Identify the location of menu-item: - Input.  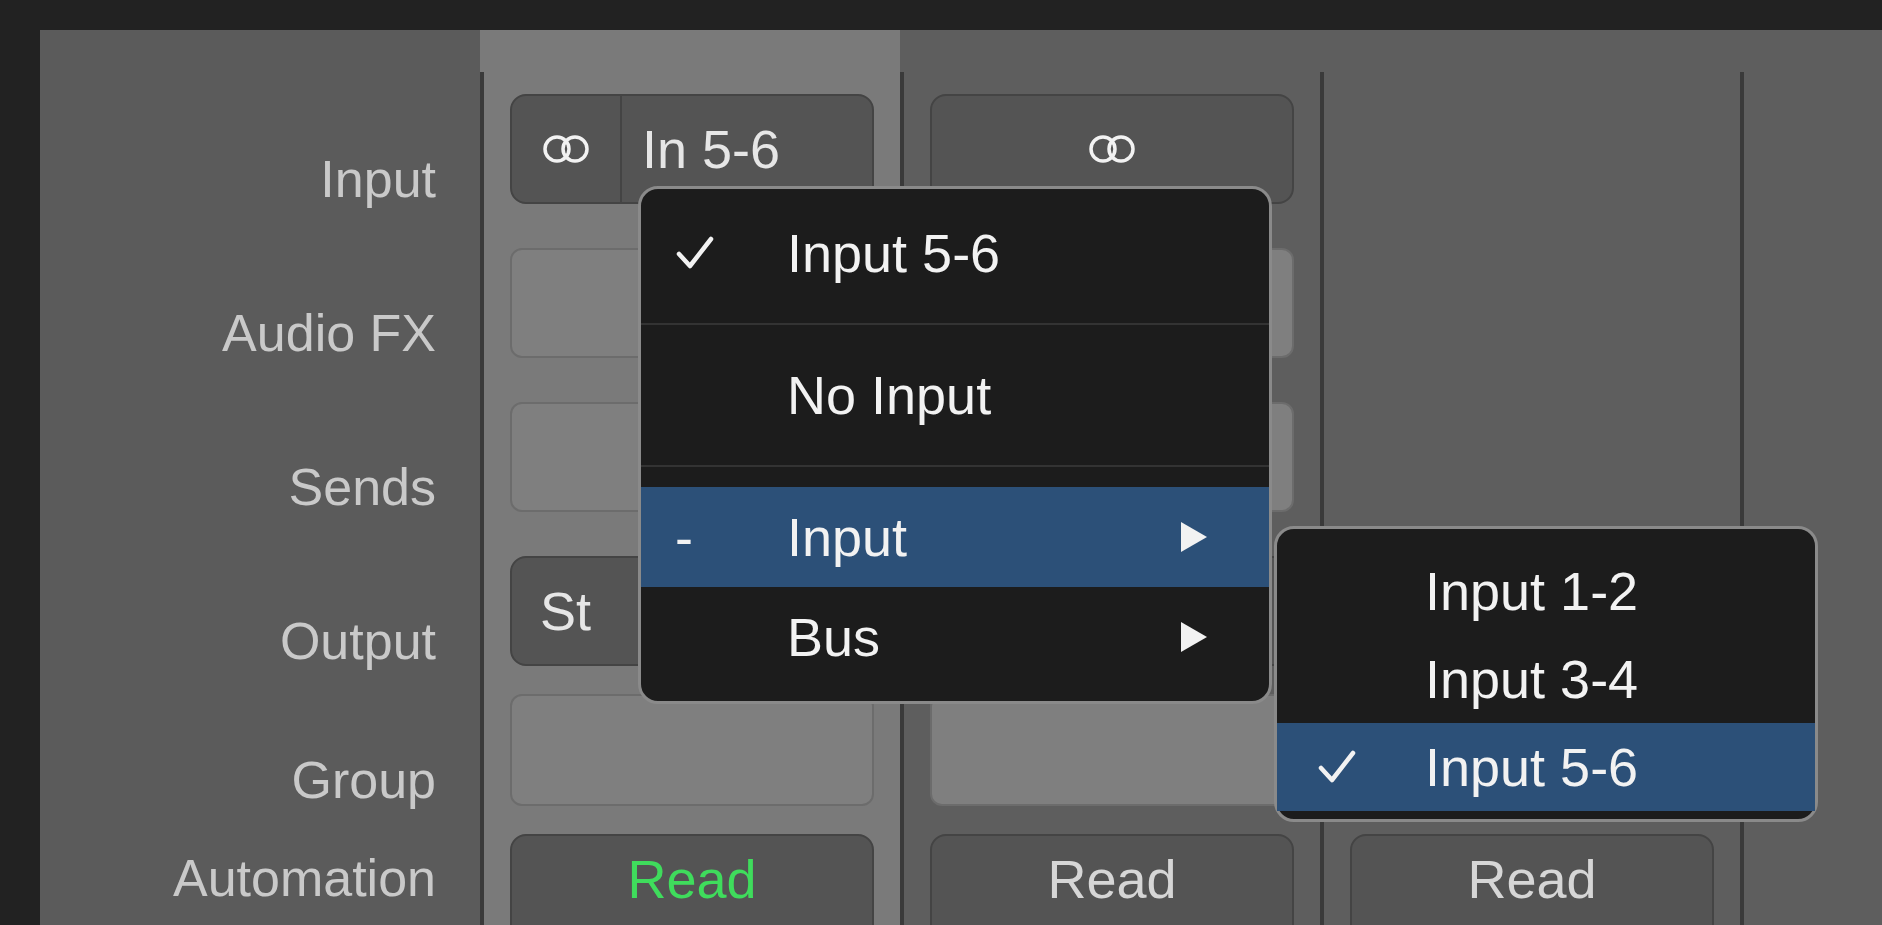
(955, 537).